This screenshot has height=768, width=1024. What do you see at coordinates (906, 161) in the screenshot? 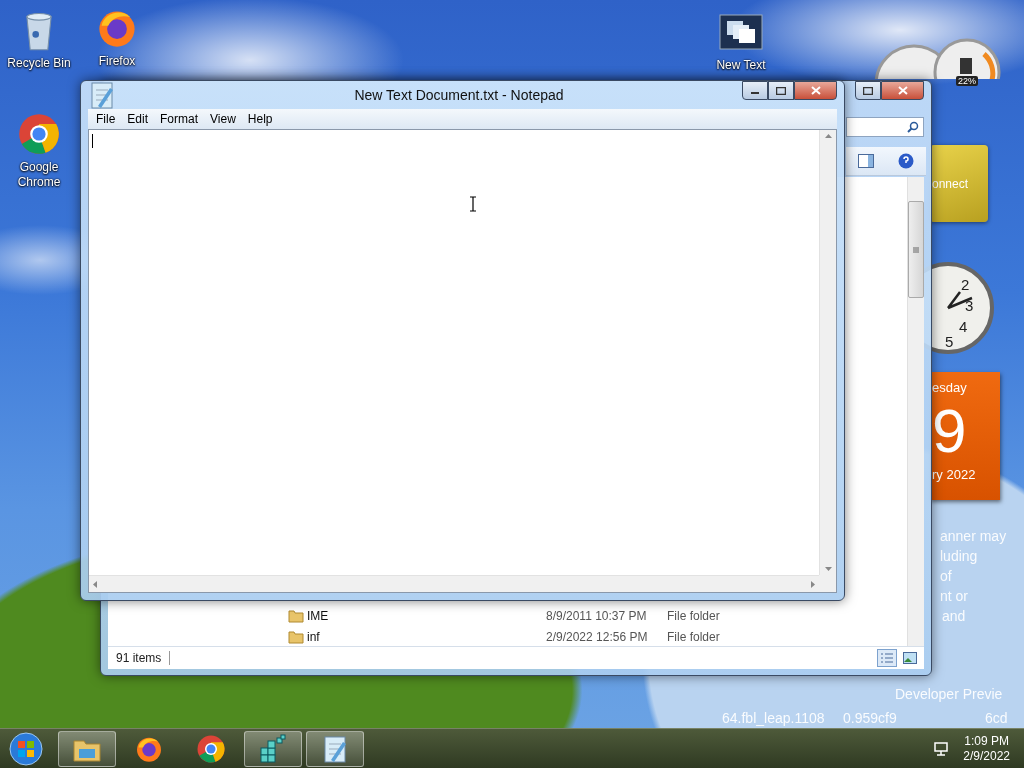
I see `help-icon` at bounding box center [906, 161].